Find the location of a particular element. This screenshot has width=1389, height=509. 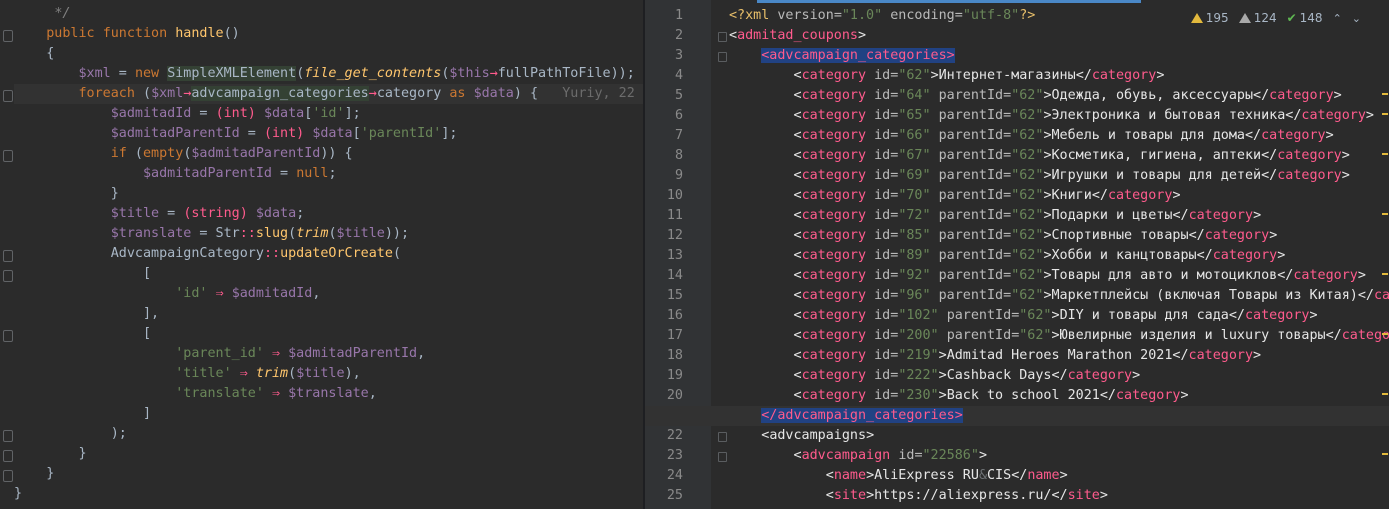

code-line: 'title' ⇒ trim($title), is located at coordinates (328, 374).